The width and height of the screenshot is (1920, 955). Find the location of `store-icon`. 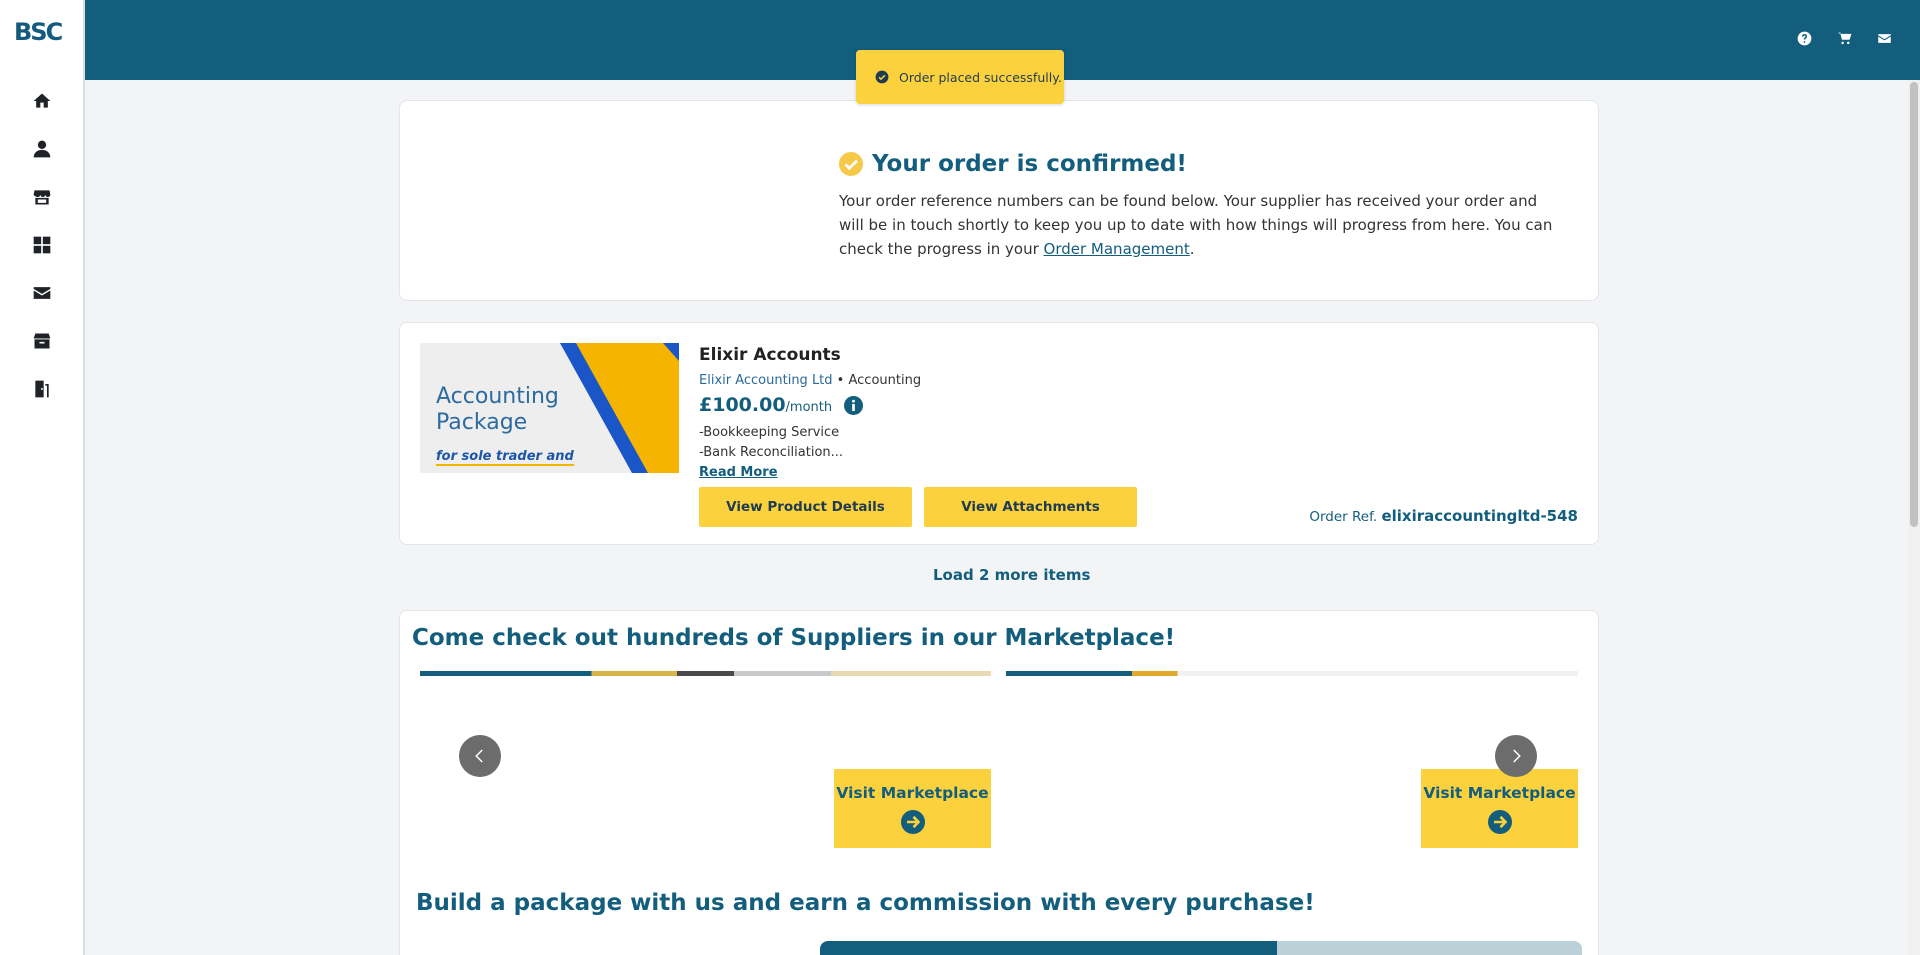

store-icon is located at coordinates (42, 197).